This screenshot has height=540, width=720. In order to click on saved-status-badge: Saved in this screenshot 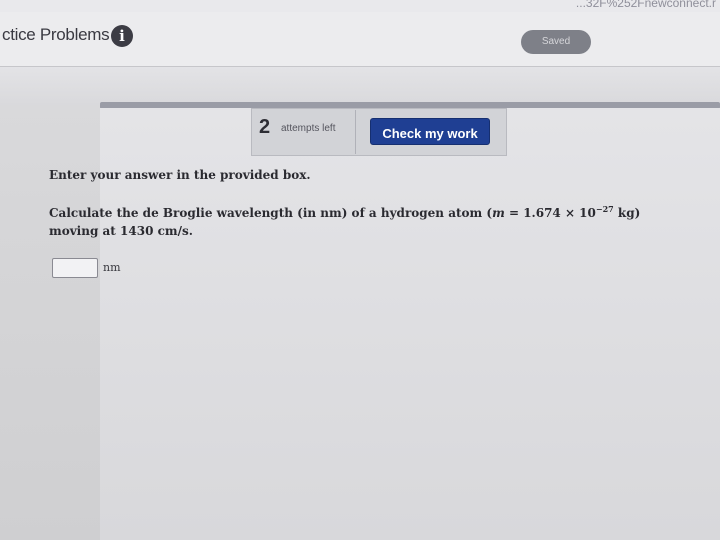, I will do `click(556, 42)`.